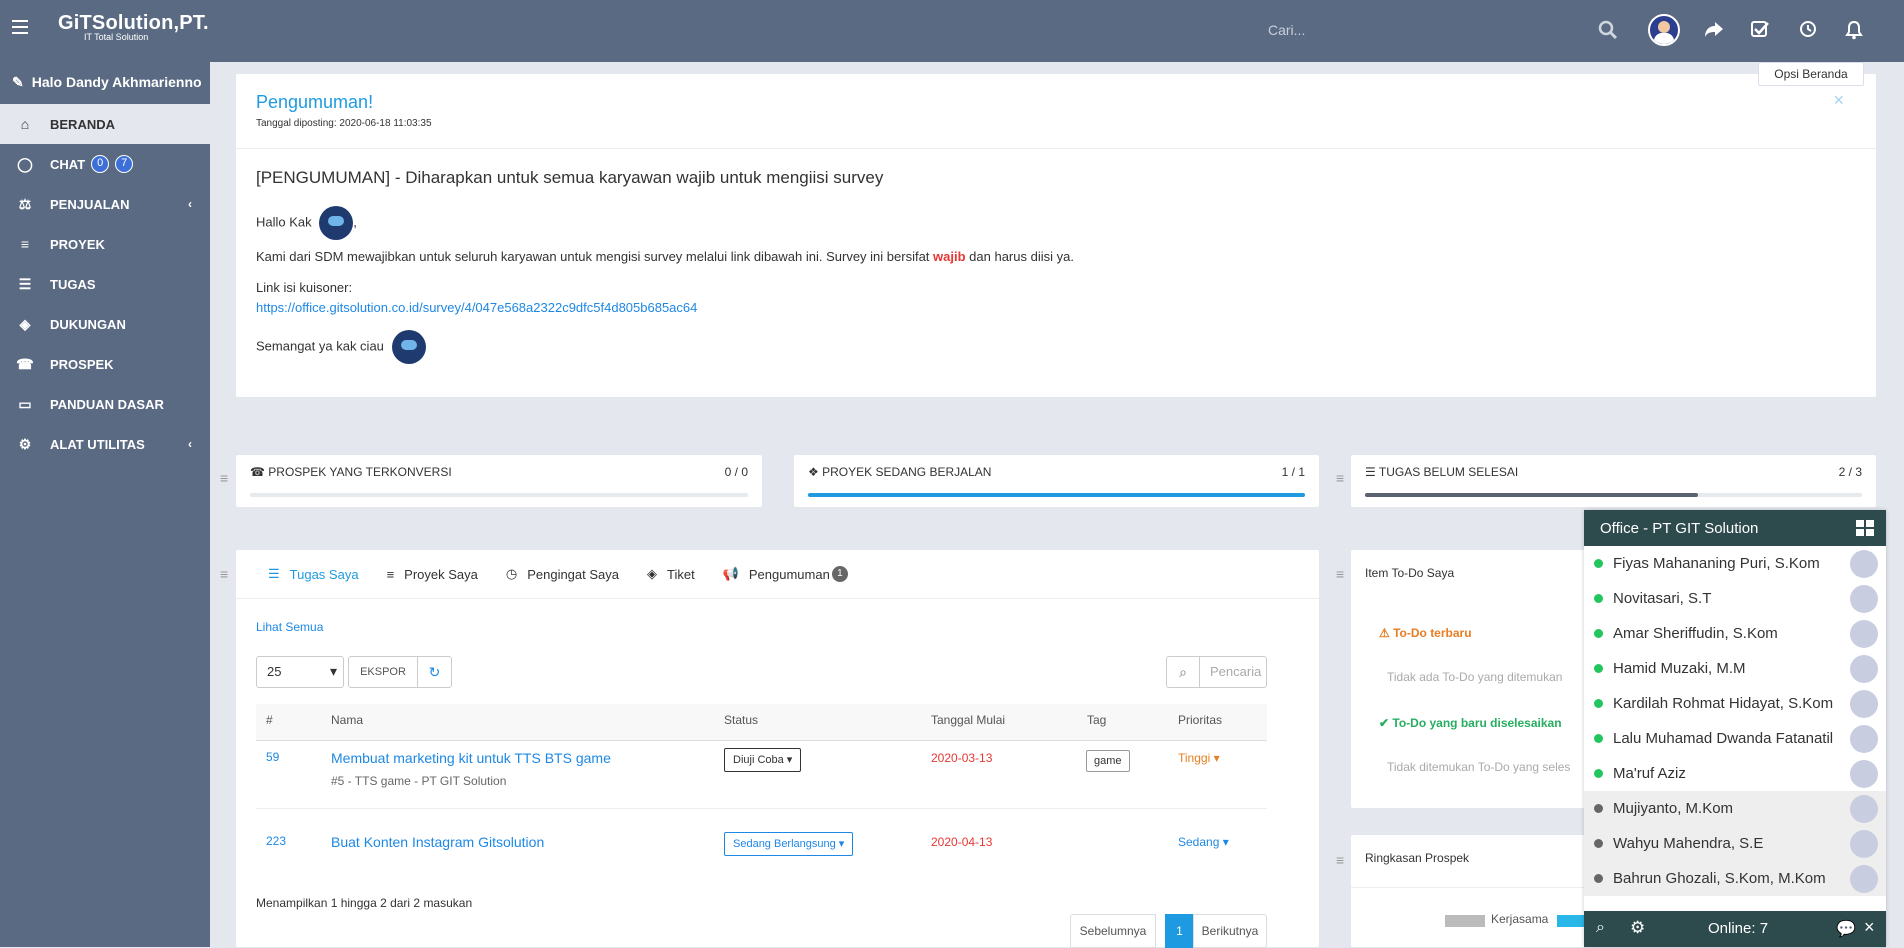  I want to click on grid-icon, so click(1865, 528).